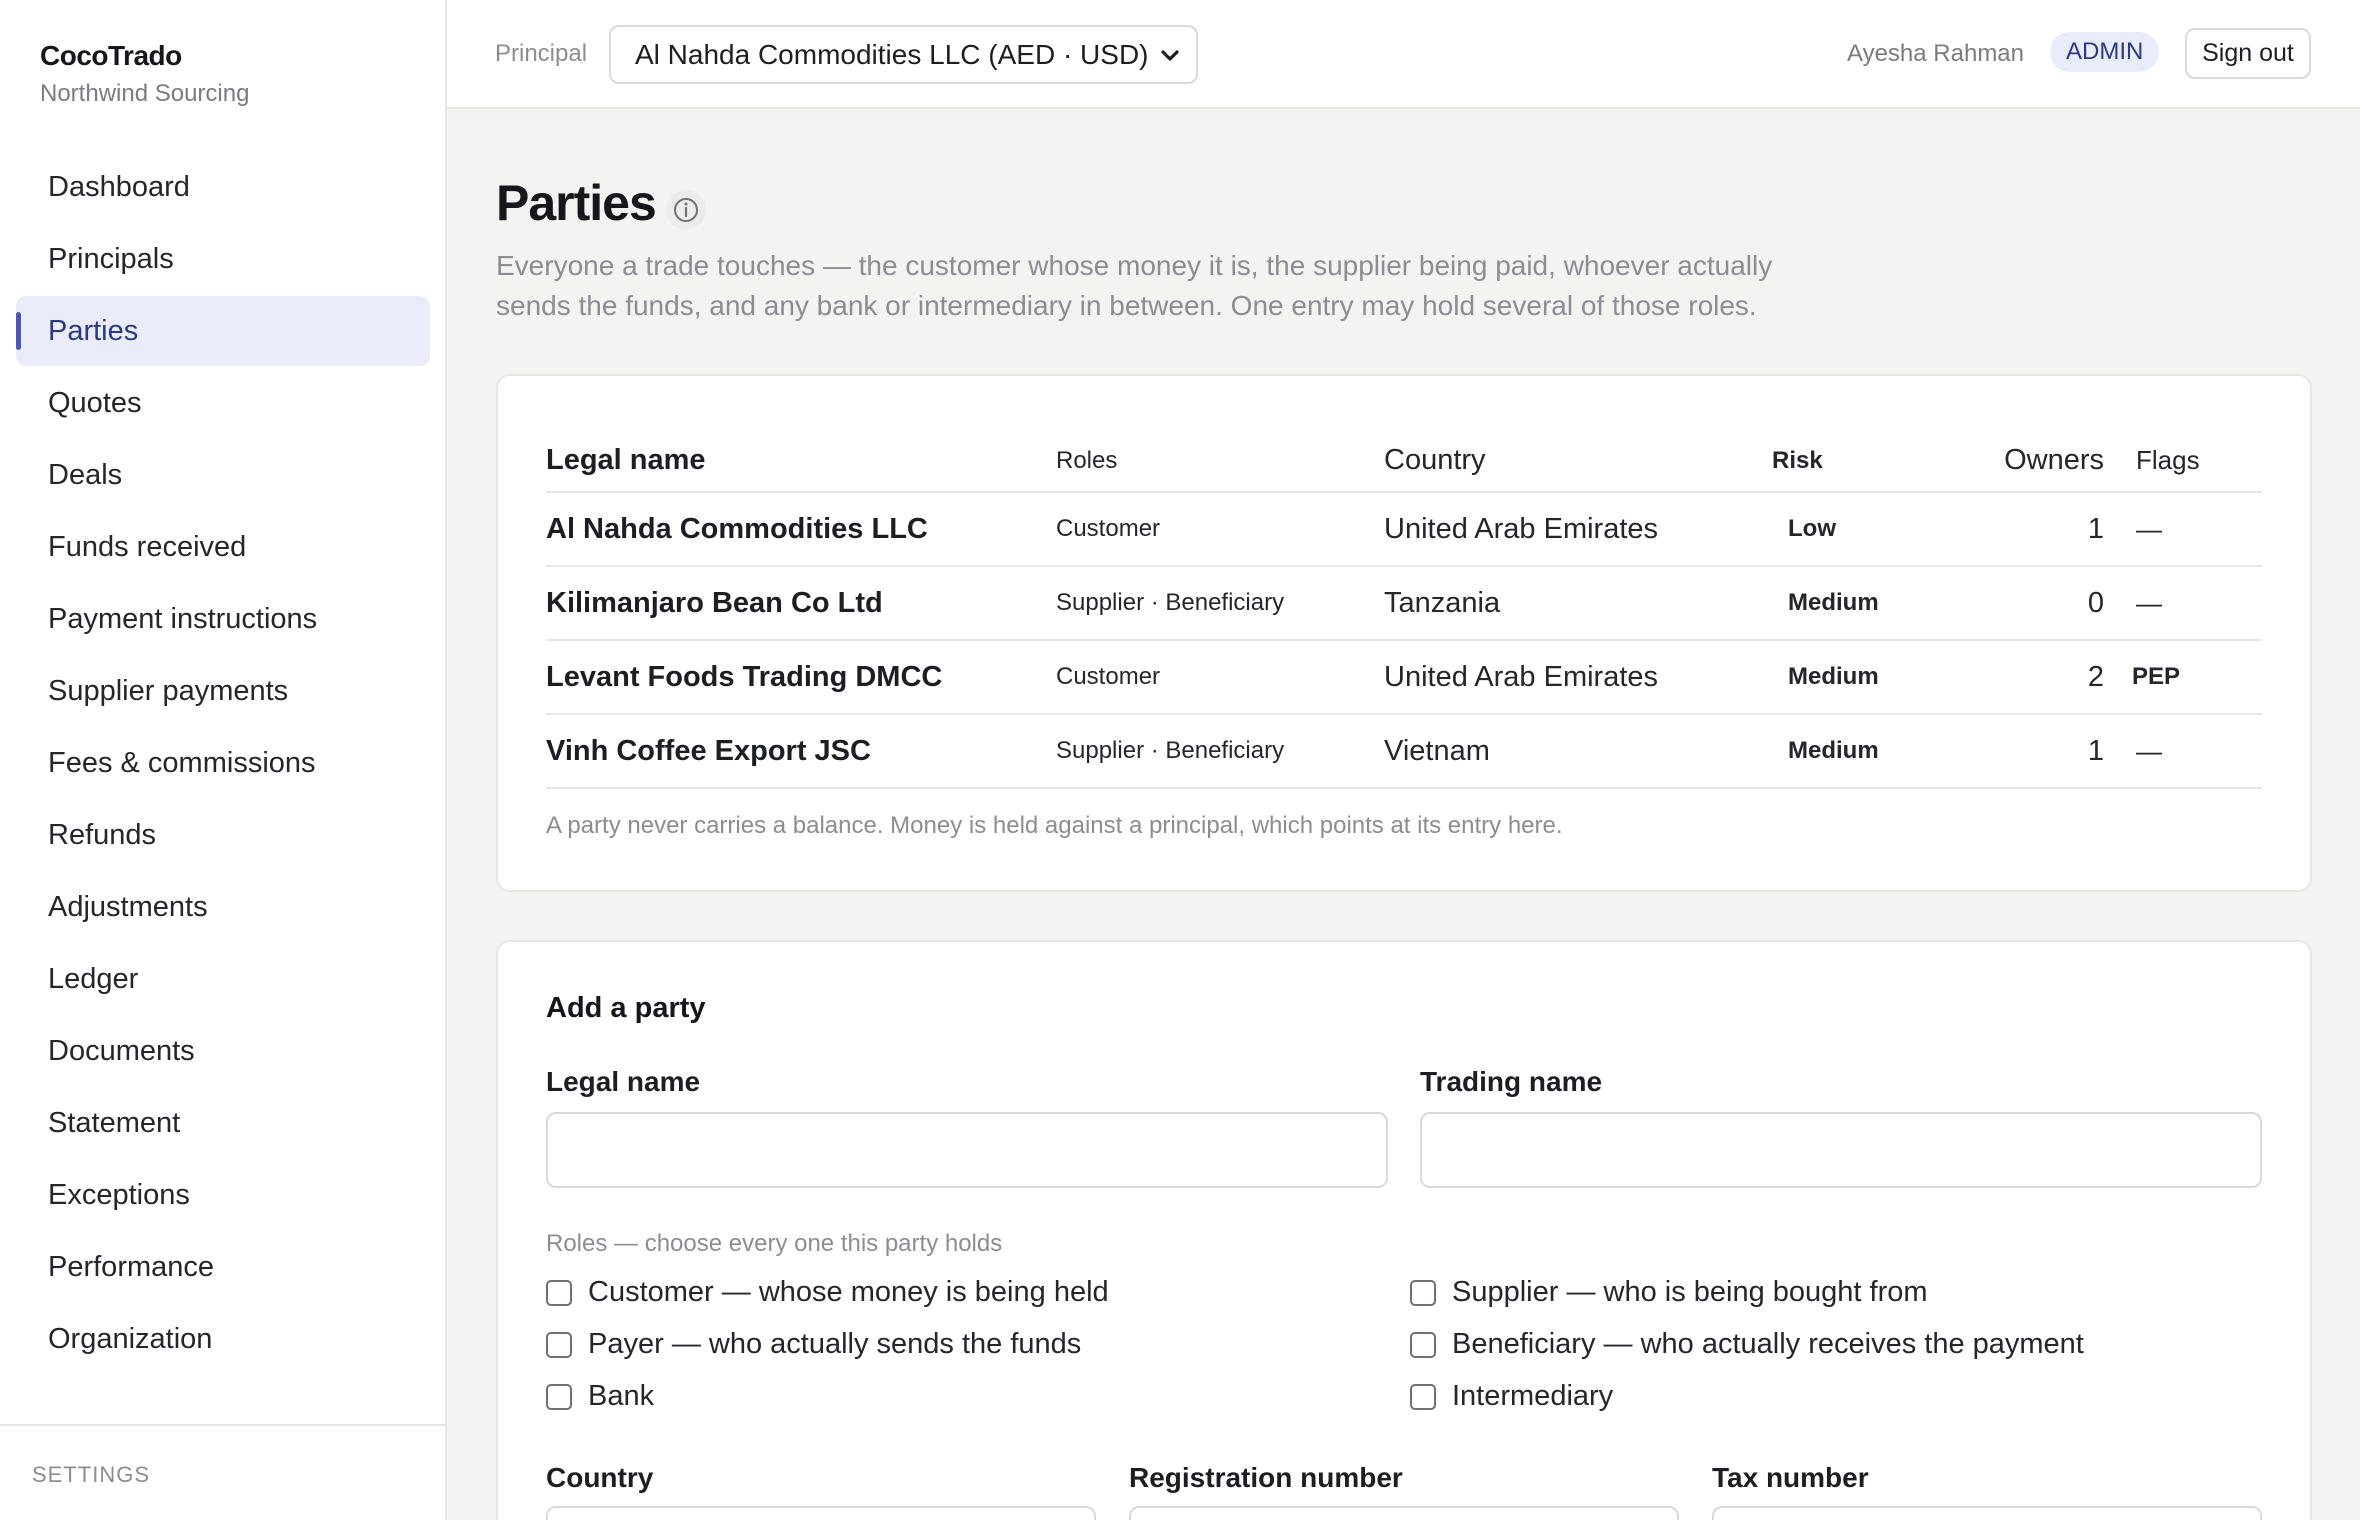 This screenshot has height=1520, width=2360. I want to click on role-bank-label: Bank, so click(621, 1396).